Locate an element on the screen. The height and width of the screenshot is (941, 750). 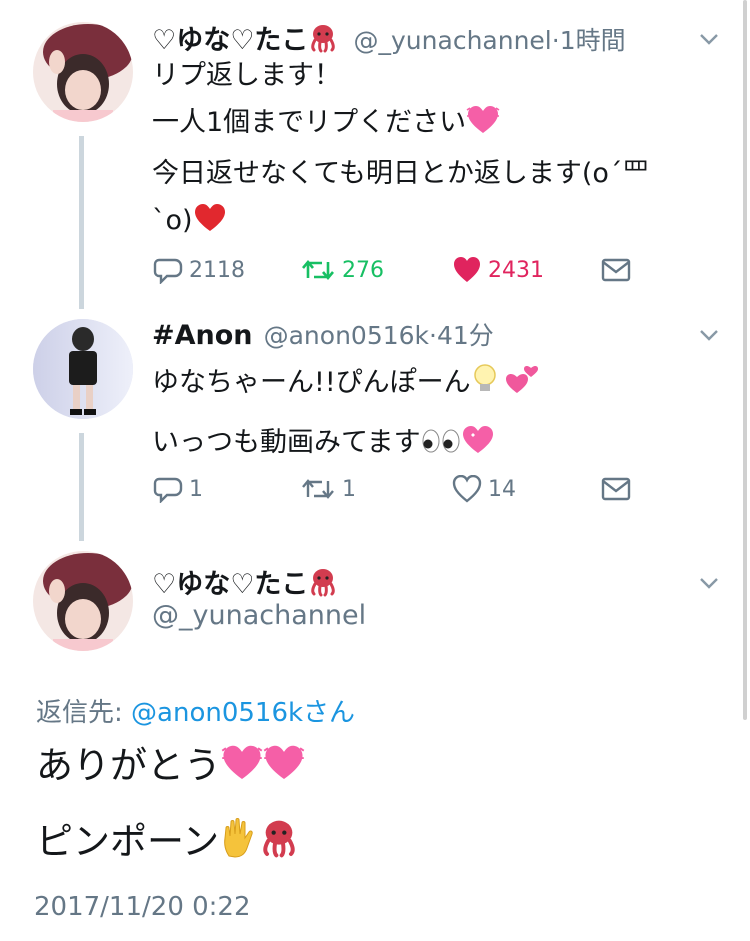
heart-outline-icon is located at coordinates (467, 489).